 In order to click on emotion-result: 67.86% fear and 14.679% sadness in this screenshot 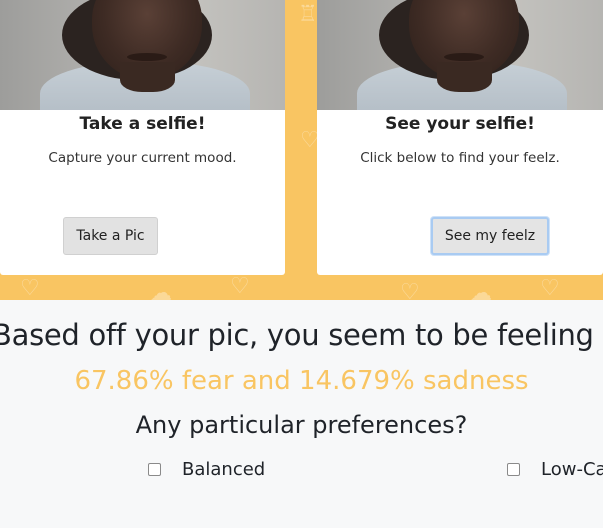, I will do `click(301, 381)`.